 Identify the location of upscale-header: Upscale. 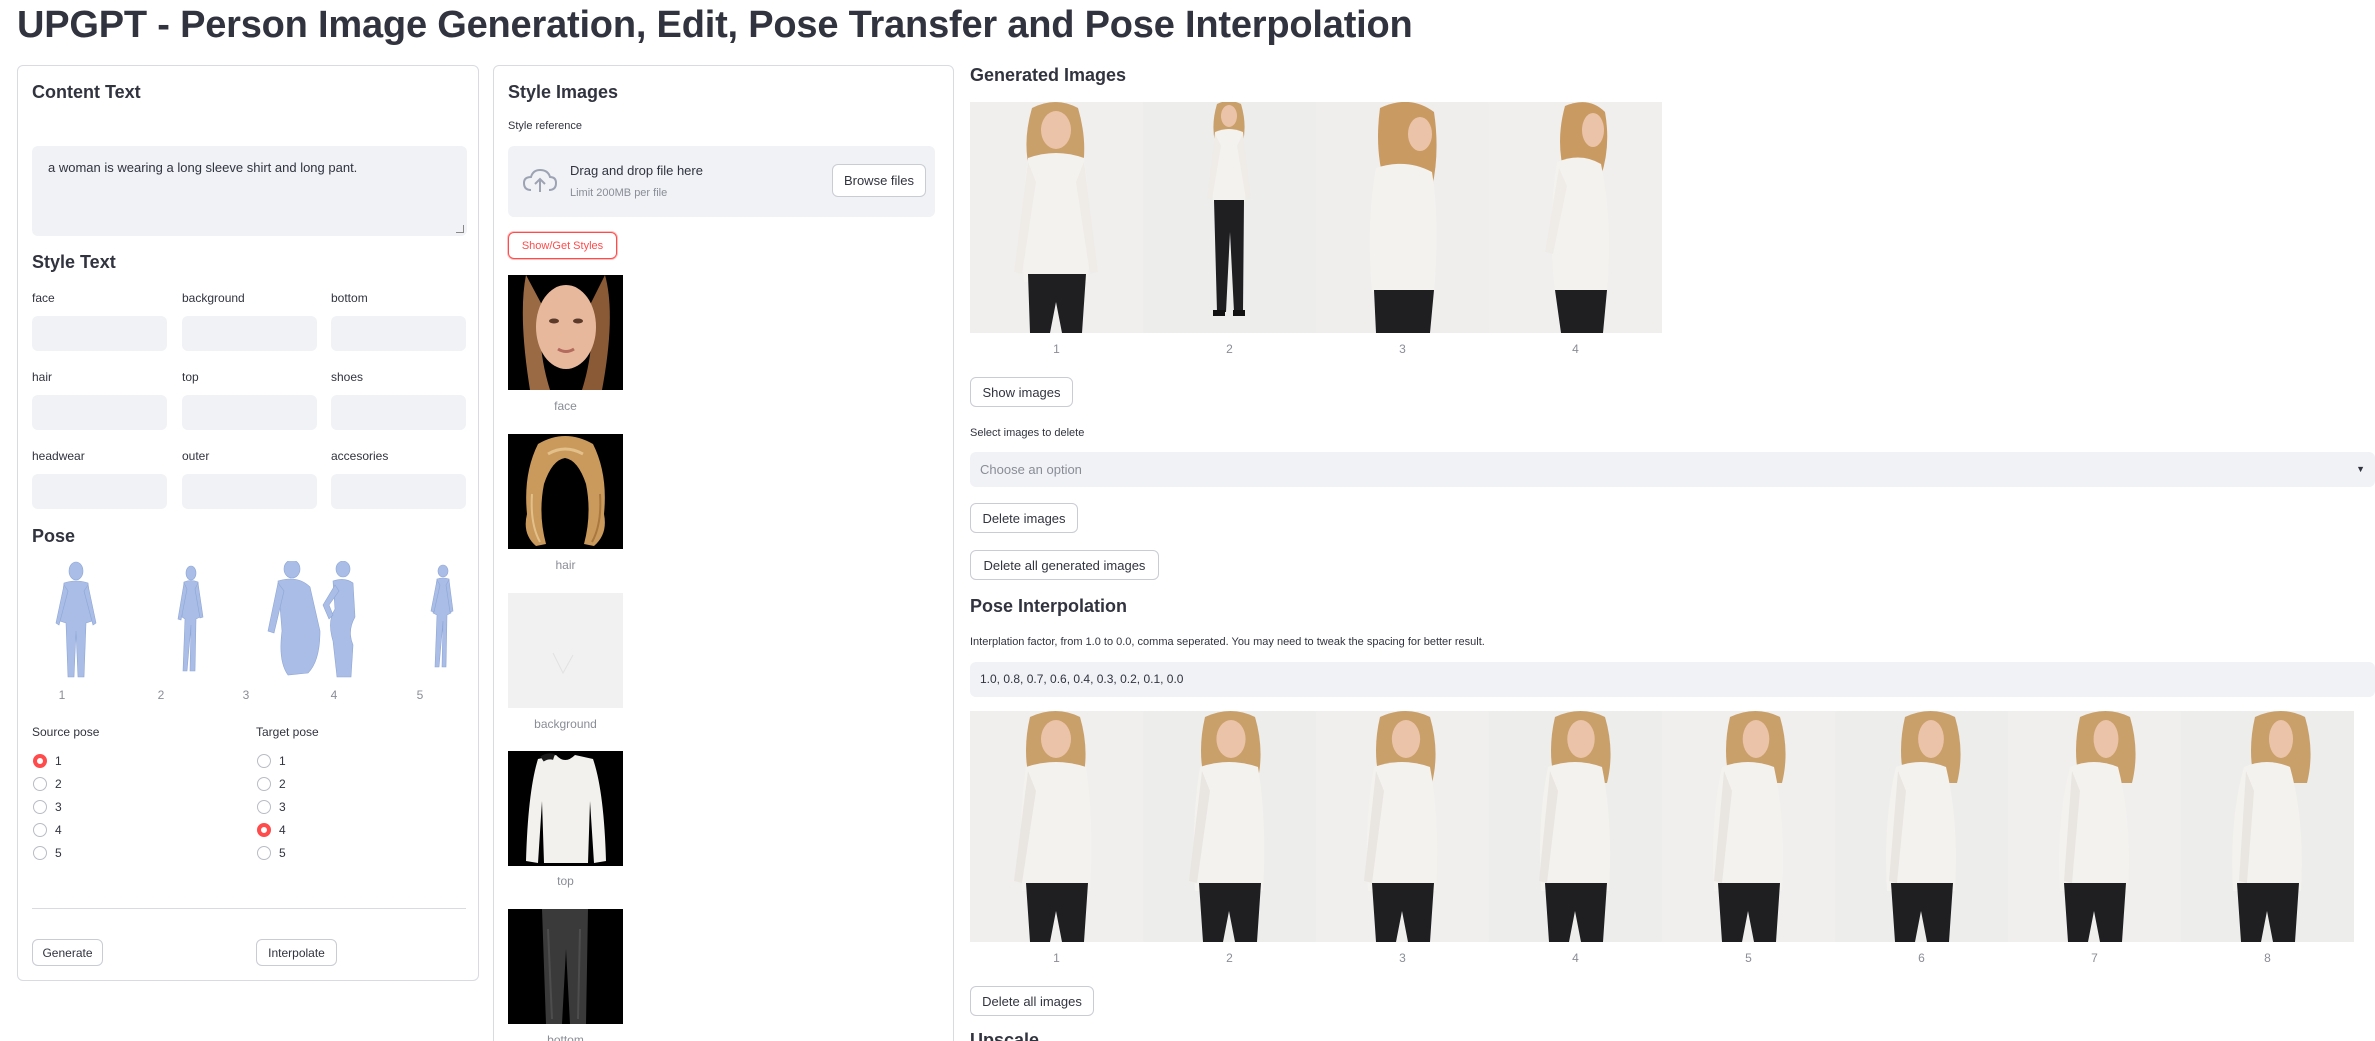
(1005, 1035).